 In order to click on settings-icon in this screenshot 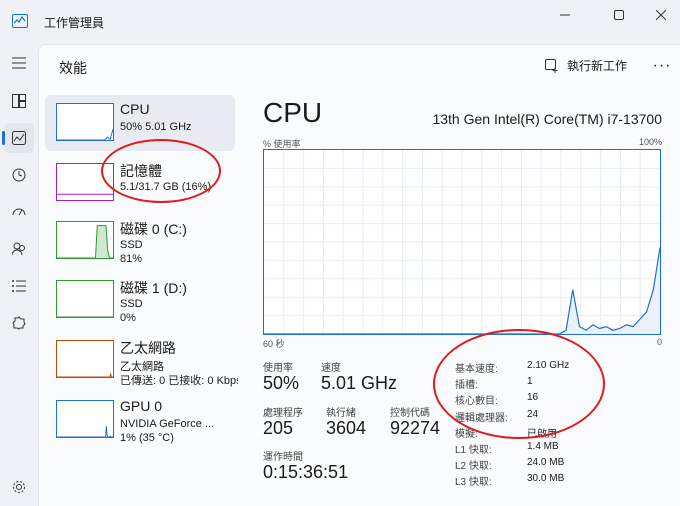, I will do `click(19, 487)`.